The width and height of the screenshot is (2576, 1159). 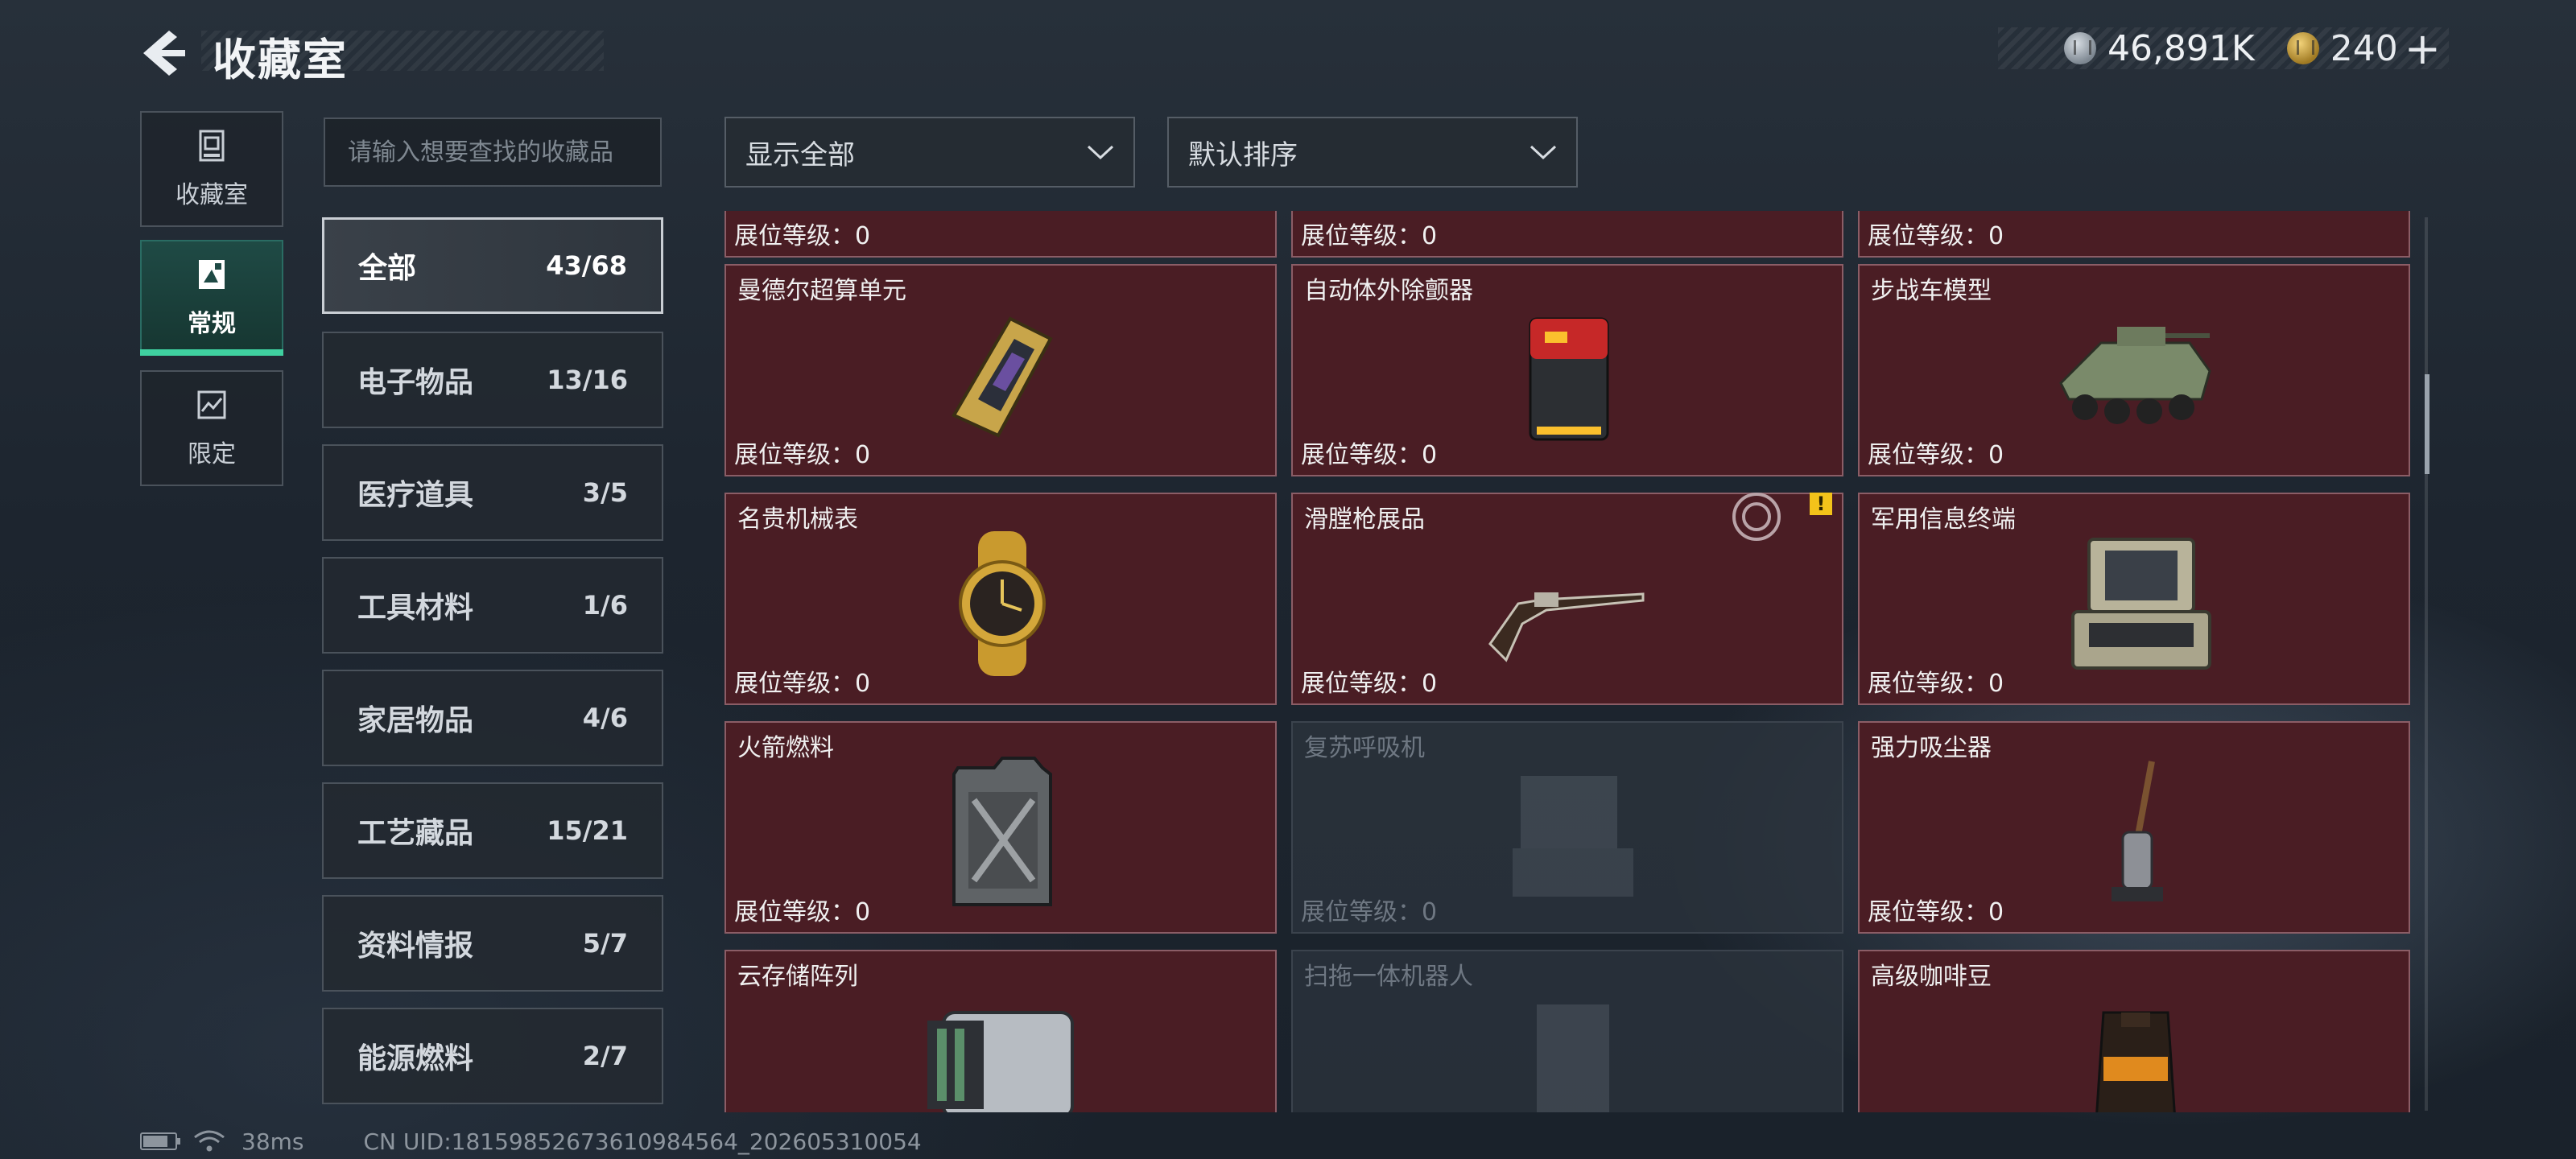 I want to click on alert-badge: !, so click(x=1821, y=504).